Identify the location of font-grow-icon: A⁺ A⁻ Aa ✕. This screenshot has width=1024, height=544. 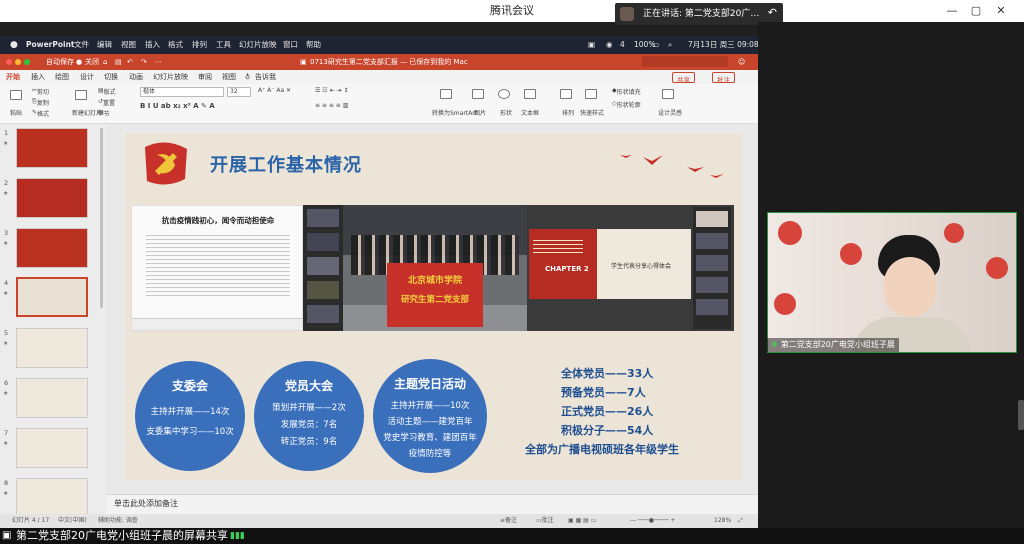
(274, 90).